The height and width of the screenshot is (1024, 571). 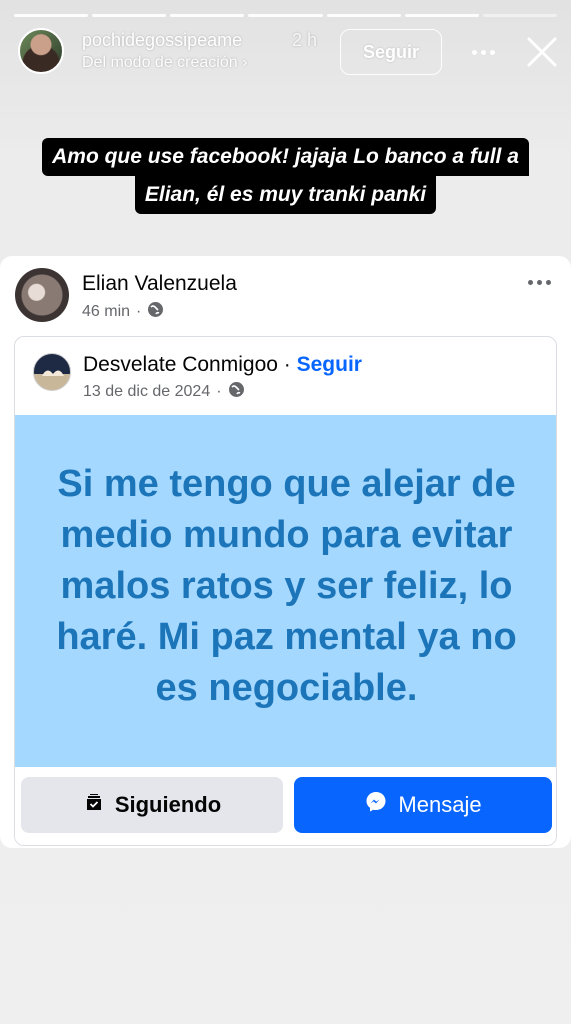 What do you see at coordinates (164, 63) in the screenshot?
I see `story-subtitle: Del modo de creación ›` at bounding box center [164, 63].